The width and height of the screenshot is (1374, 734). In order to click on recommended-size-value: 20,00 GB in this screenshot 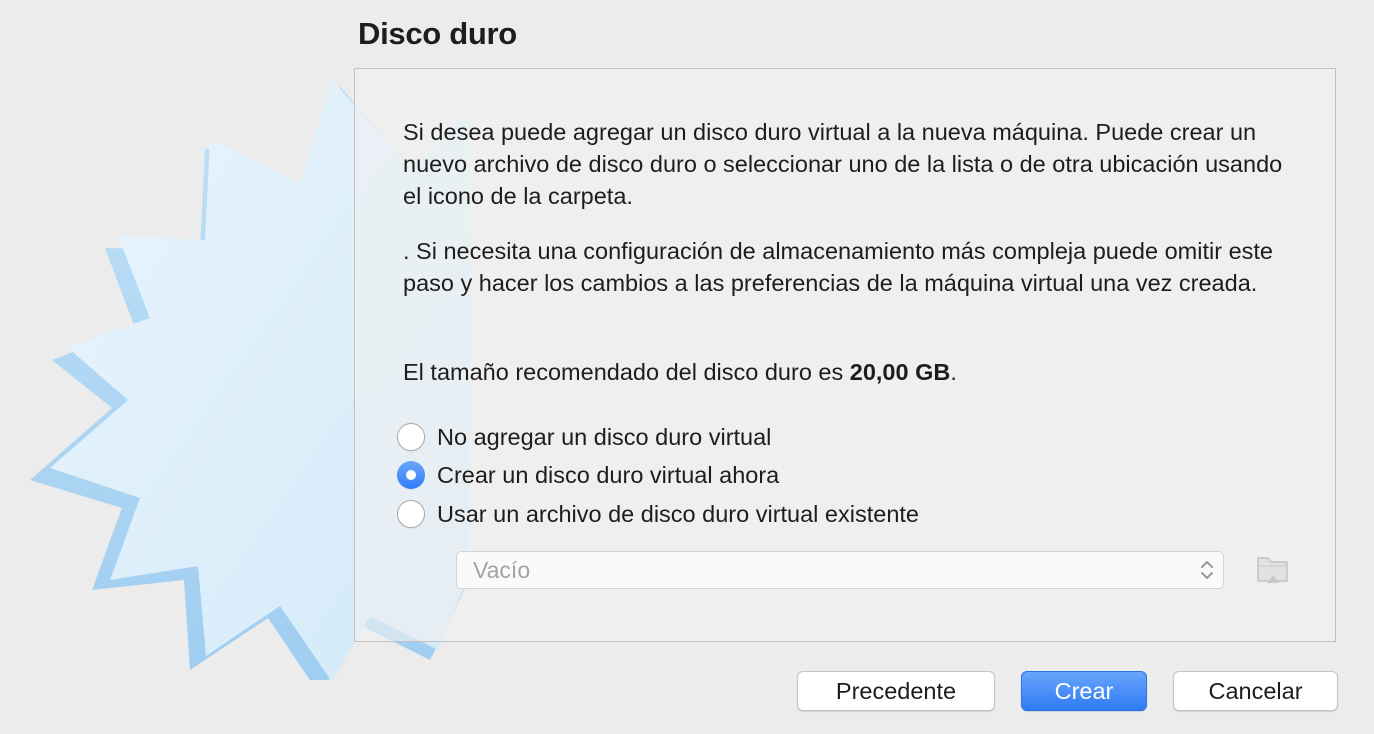, I will do `click(900, 372)`.